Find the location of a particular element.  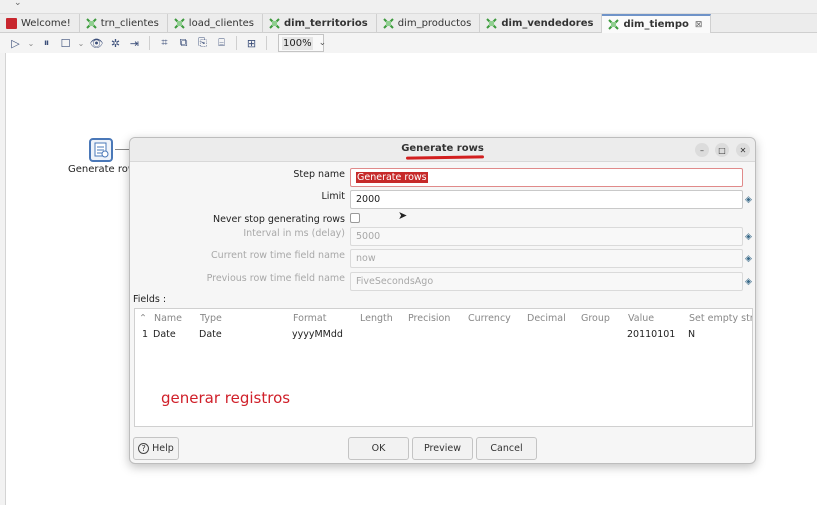

tab-dim-tiempo: dim_tiempo ⊠ is located at coordinates (657, 23).